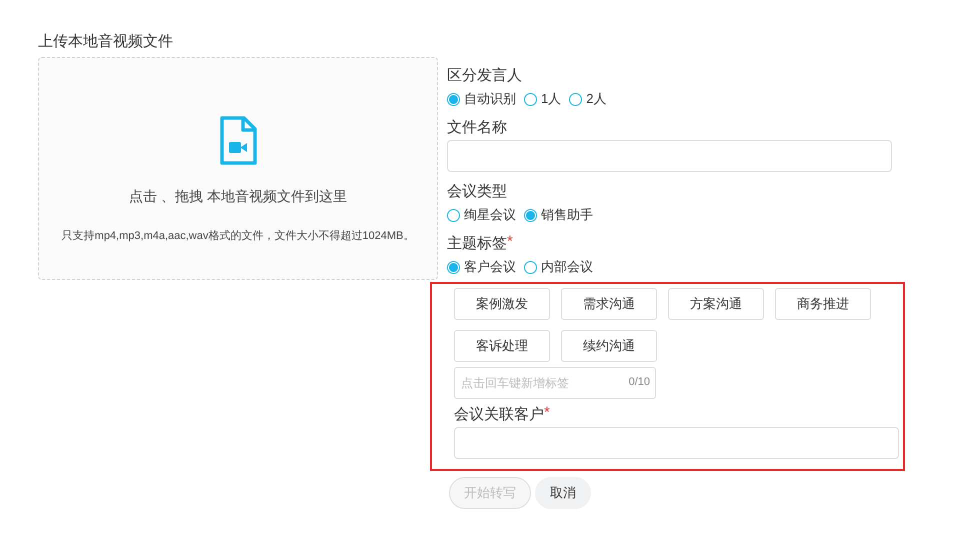 The height and width of the screenshot is (538, 953). Describe the element at coordinates (609, 304) in the screenshot. I see `tag-button: 需求沟通` at that location.